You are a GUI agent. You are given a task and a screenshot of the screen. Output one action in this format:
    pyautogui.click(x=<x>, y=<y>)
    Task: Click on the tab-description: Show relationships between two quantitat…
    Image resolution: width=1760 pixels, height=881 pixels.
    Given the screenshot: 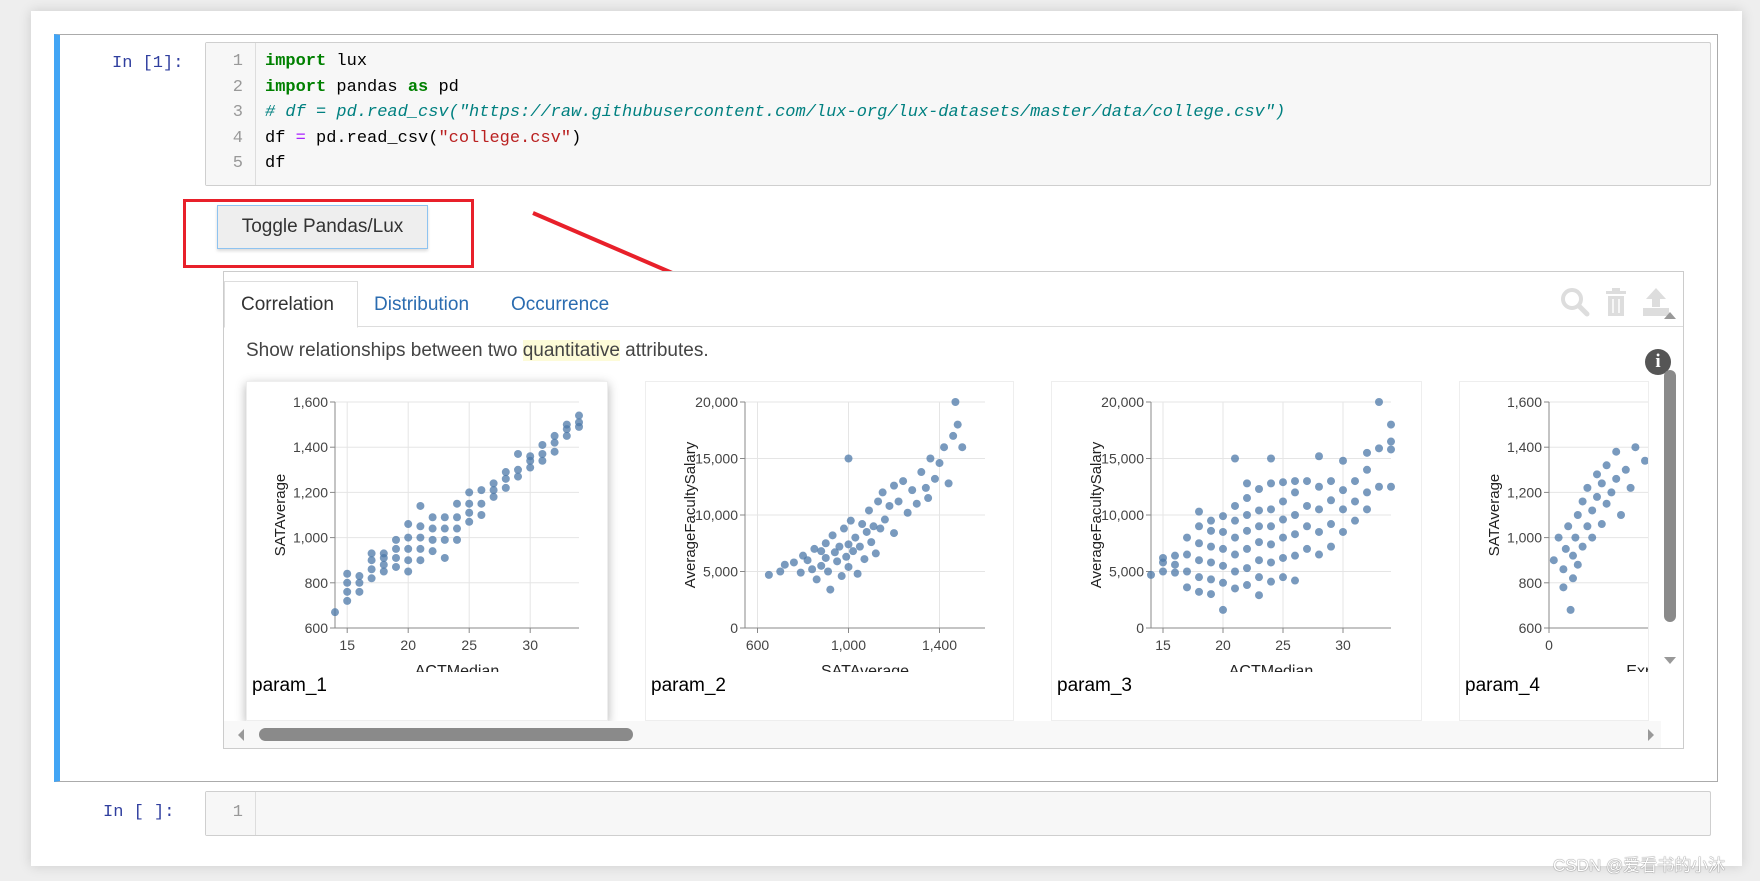 What is the action you would take?
    pyautogui.click(x=477, y=351)
    